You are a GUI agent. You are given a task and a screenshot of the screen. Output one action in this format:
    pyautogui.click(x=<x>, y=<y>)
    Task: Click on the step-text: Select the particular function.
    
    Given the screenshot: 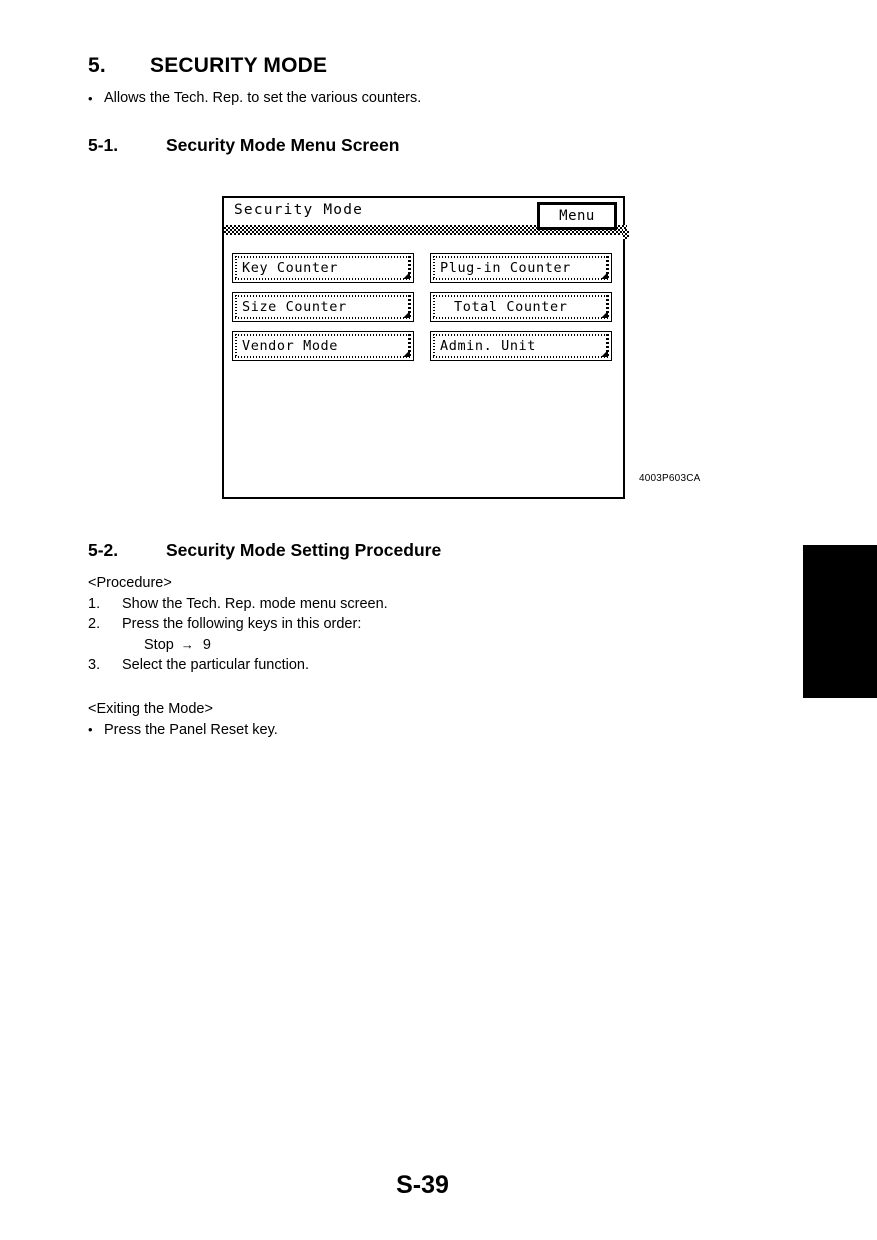 What is the action you would take?
    pyautogui.click(x=215, y=665)
    